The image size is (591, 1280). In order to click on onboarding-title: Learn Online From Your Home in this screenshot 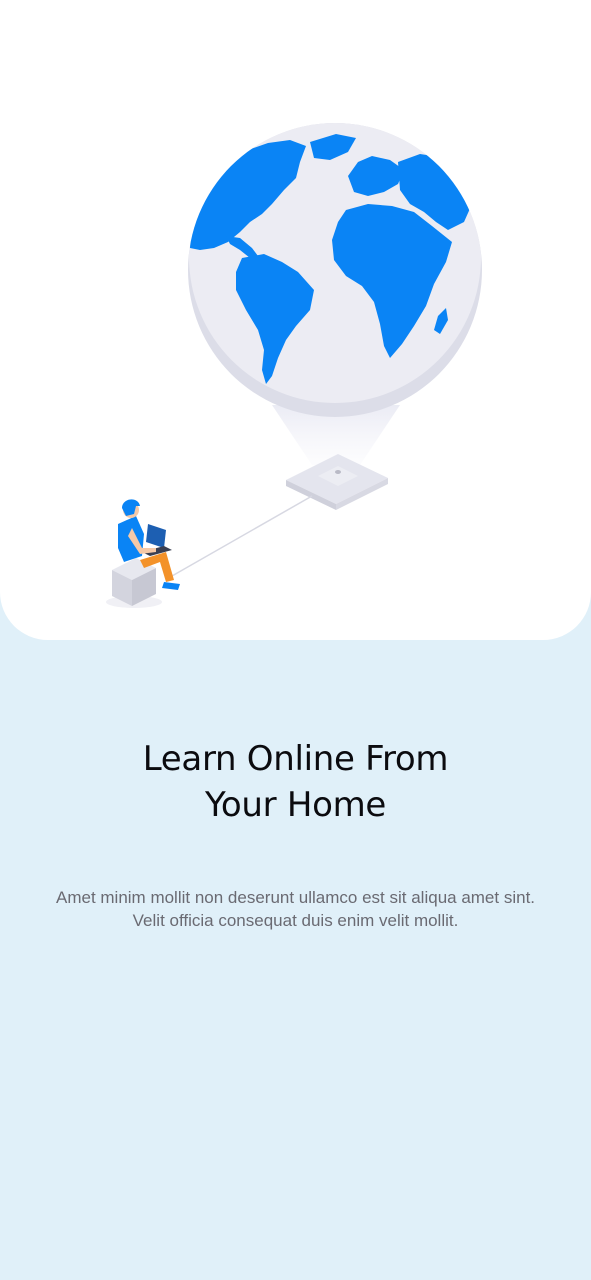, I will do `click(295, 782)`.